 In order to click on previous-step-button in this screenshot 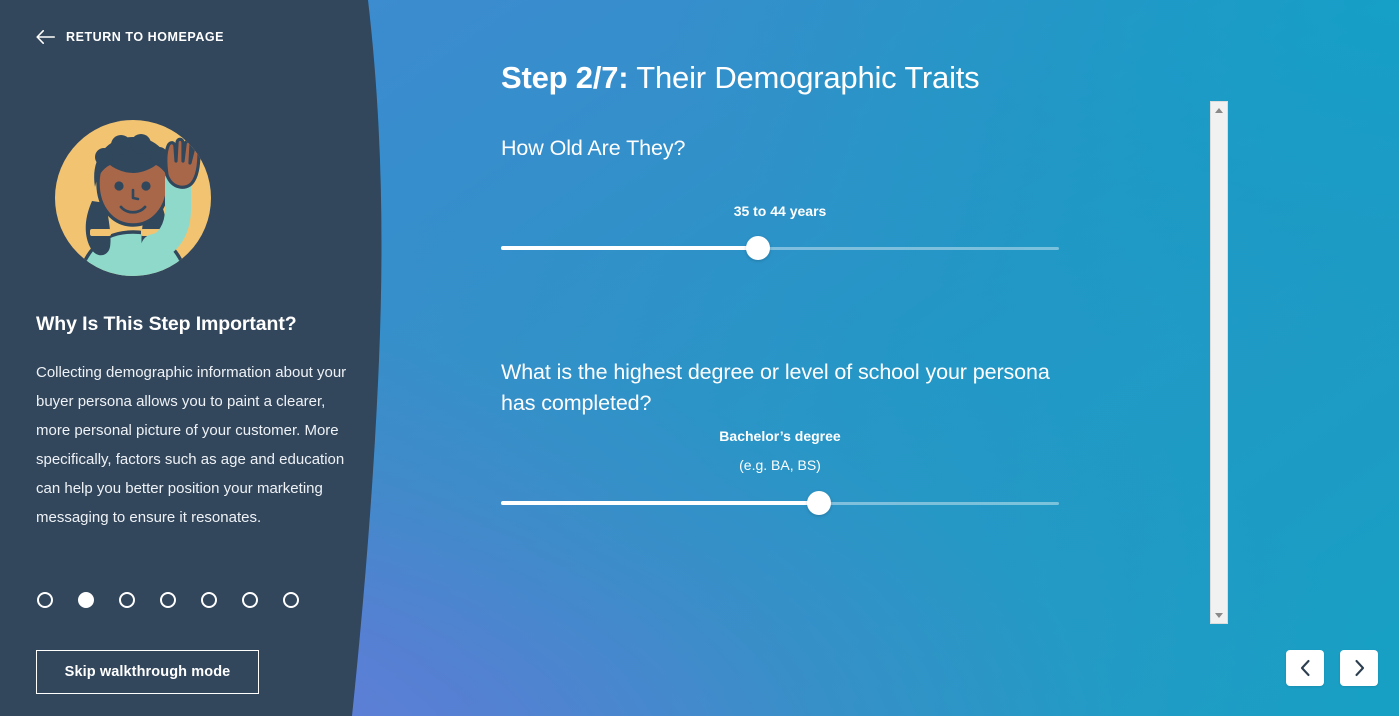, I will do `click(1305, 668)`.